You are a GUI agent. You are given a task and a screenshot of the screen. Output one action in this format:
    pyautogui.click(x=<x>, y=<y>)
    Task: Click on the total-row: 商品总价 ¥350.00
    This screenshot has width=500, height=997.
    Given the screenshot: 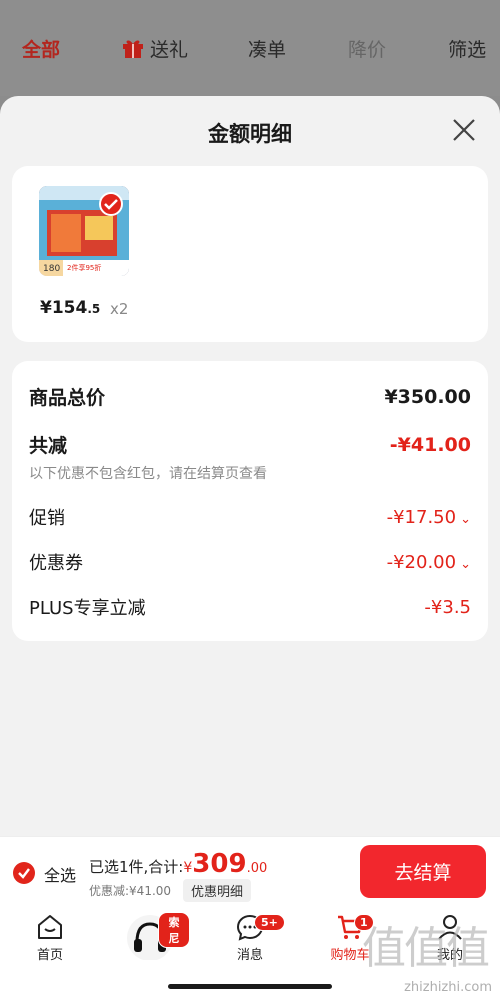 What is the action you would take?
    pyautogui.click(x=250, y=396)
    